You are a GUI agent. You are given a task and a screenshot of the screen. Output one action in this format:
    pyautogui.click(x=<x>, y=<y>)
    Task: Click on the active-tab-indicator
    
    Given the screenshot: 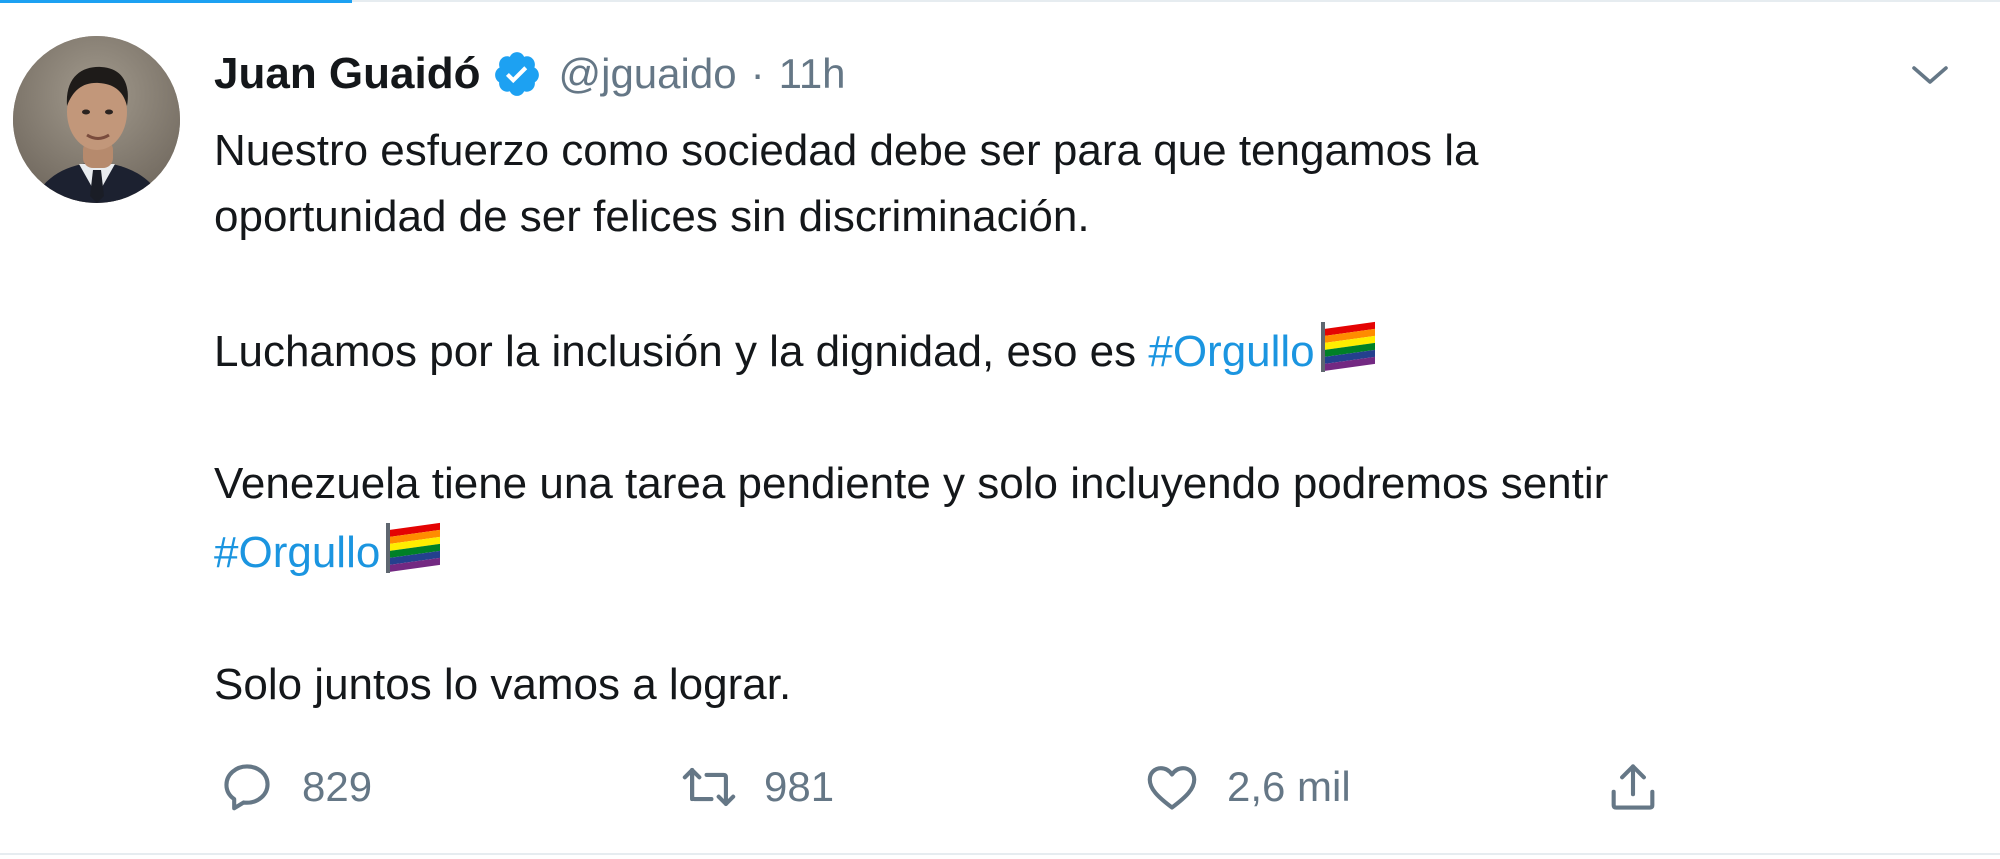 What is the action you would take?
    pyautogui.click(x=176, y=1)
    